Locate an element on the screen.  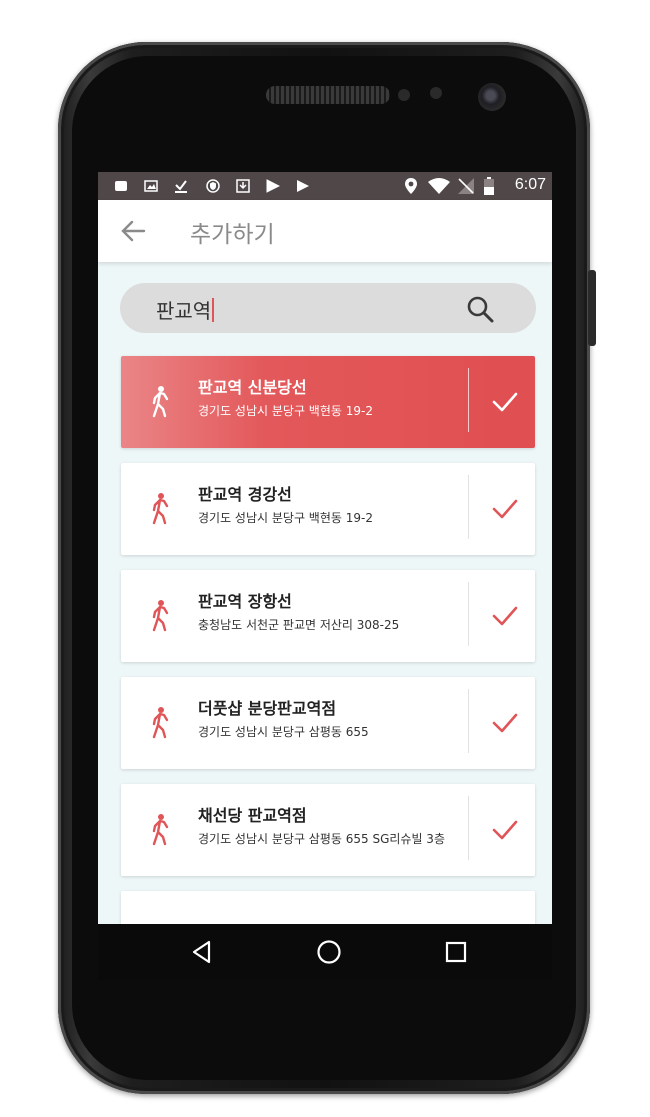
phone-camera is located at coordinates (492, 97).